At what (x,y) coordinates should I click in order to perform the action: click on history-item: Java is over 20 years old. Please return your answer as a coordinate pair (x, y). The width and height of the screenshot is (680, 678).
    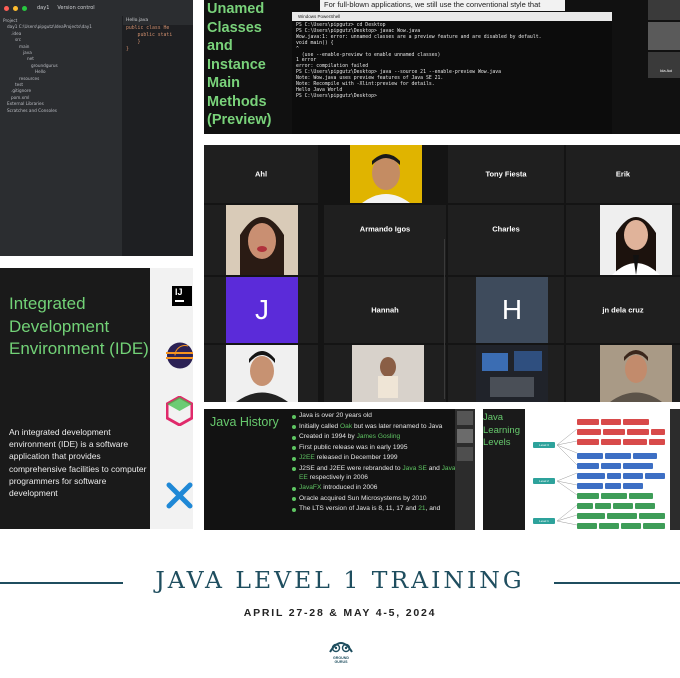
    Looking at the image, I should click on (374, 416).